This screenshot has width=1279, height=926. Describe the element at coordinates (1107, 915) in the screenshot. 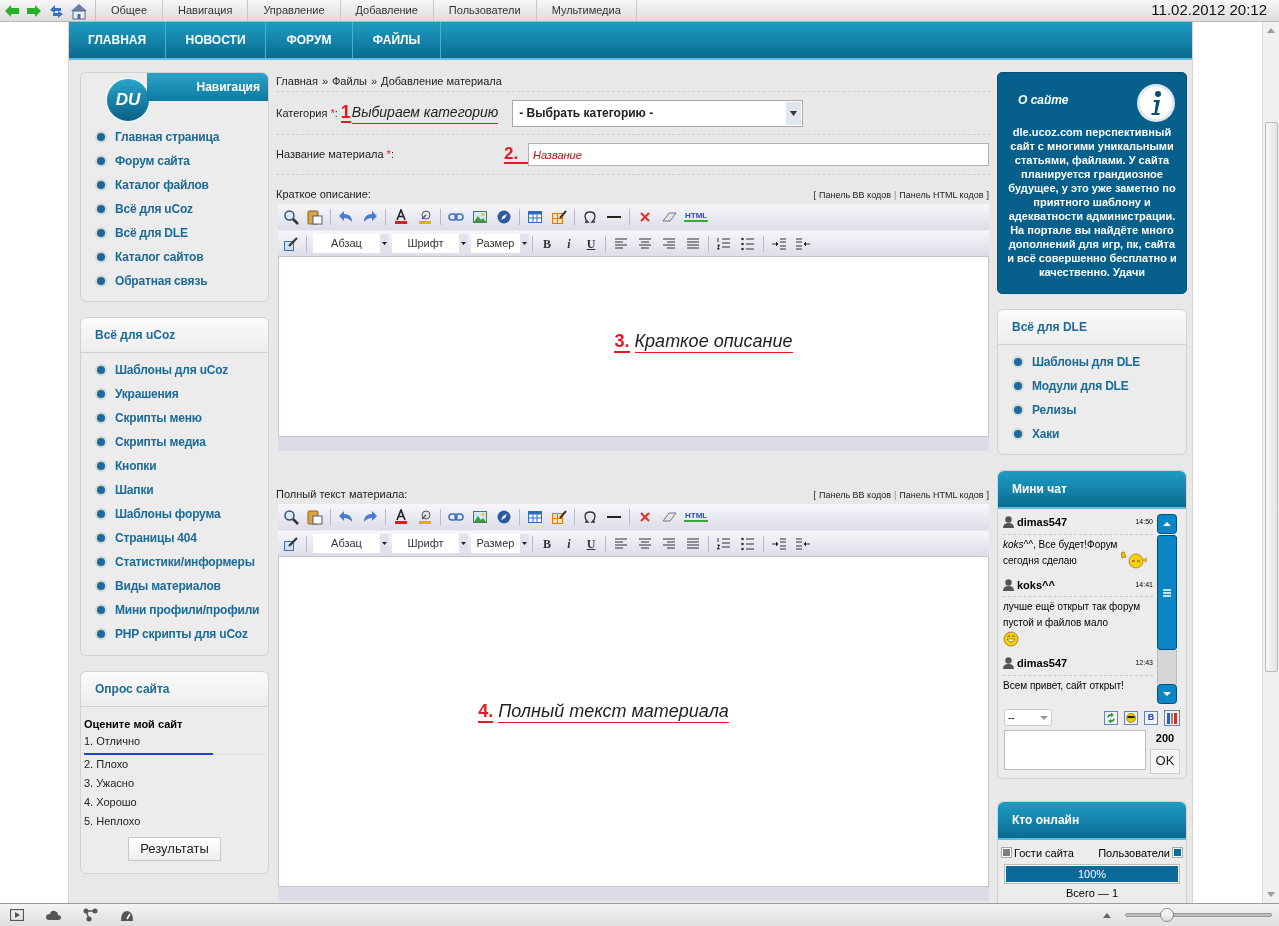

I see `caret-up-icon` at that location.